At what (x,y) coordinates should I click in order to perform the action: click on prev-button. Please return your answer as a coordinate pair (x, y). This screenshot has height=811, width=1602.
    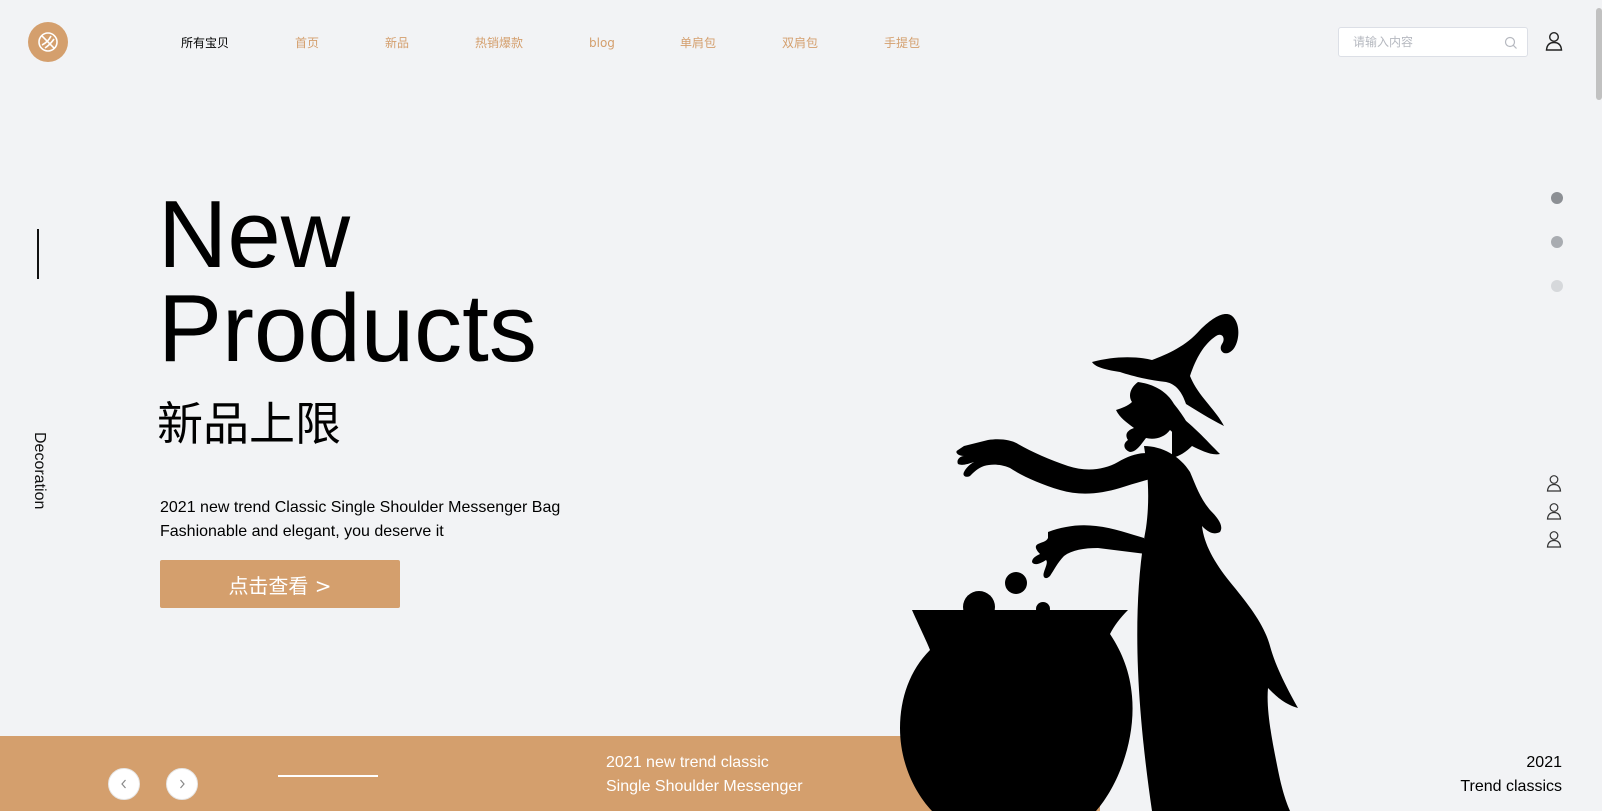
    Looking at the image, I should click on (124, 784).